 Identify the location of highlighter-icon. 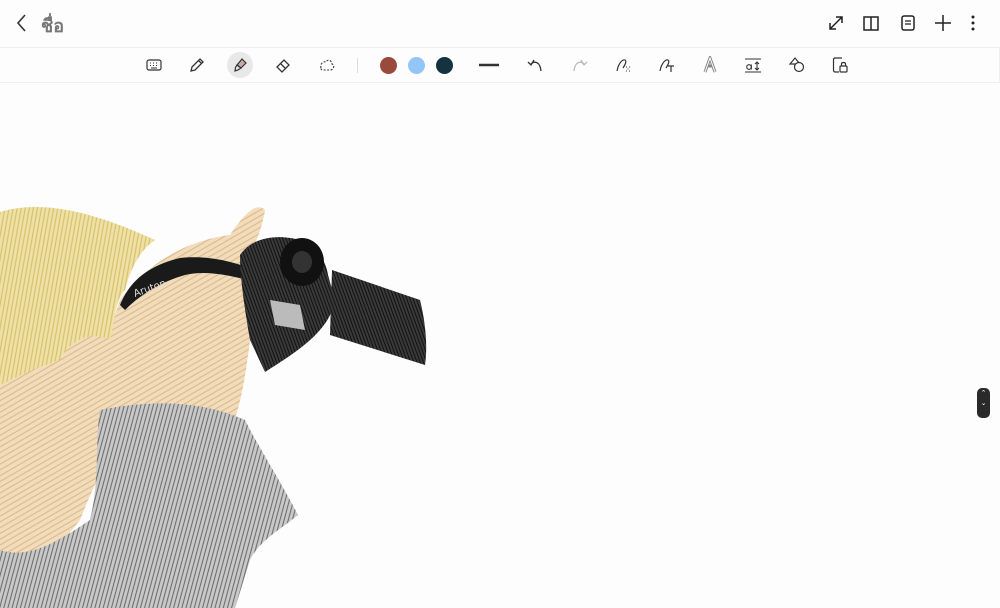
(240, 65).